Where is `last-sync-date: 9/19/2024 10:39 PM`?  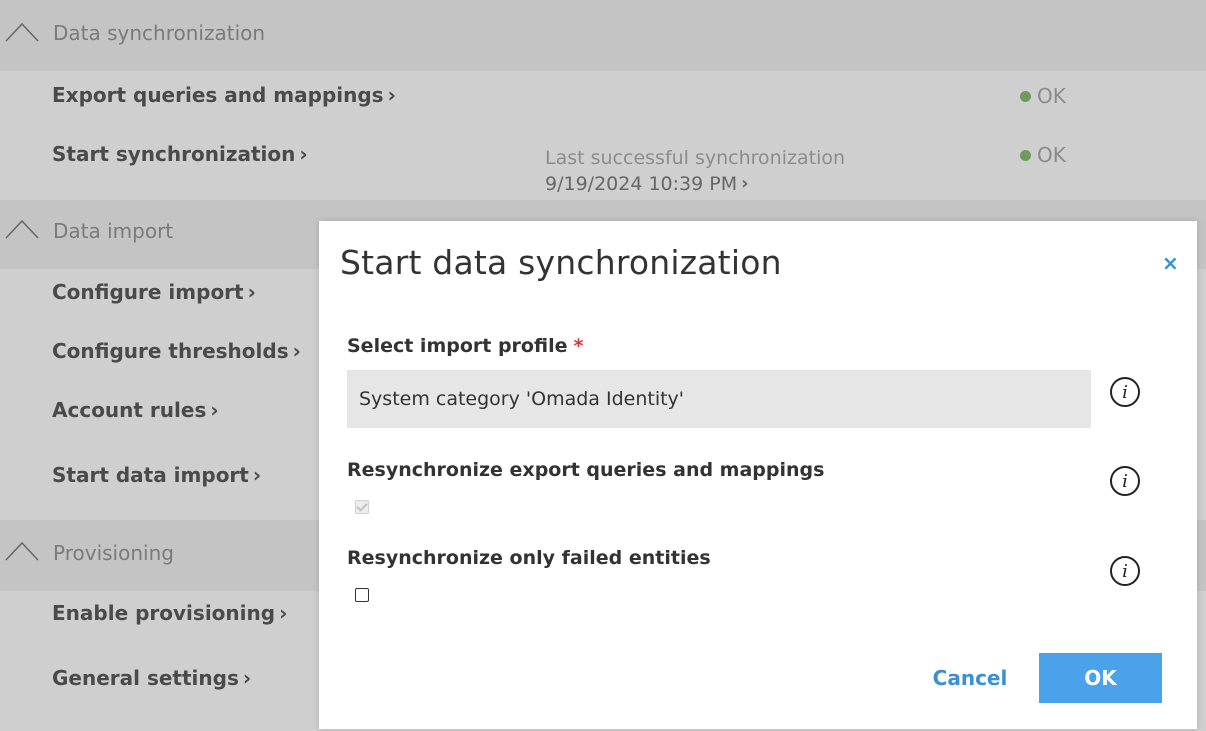
last-sync-date: 9/19/2024 10:39 PM is located at coordinates (641, 184).